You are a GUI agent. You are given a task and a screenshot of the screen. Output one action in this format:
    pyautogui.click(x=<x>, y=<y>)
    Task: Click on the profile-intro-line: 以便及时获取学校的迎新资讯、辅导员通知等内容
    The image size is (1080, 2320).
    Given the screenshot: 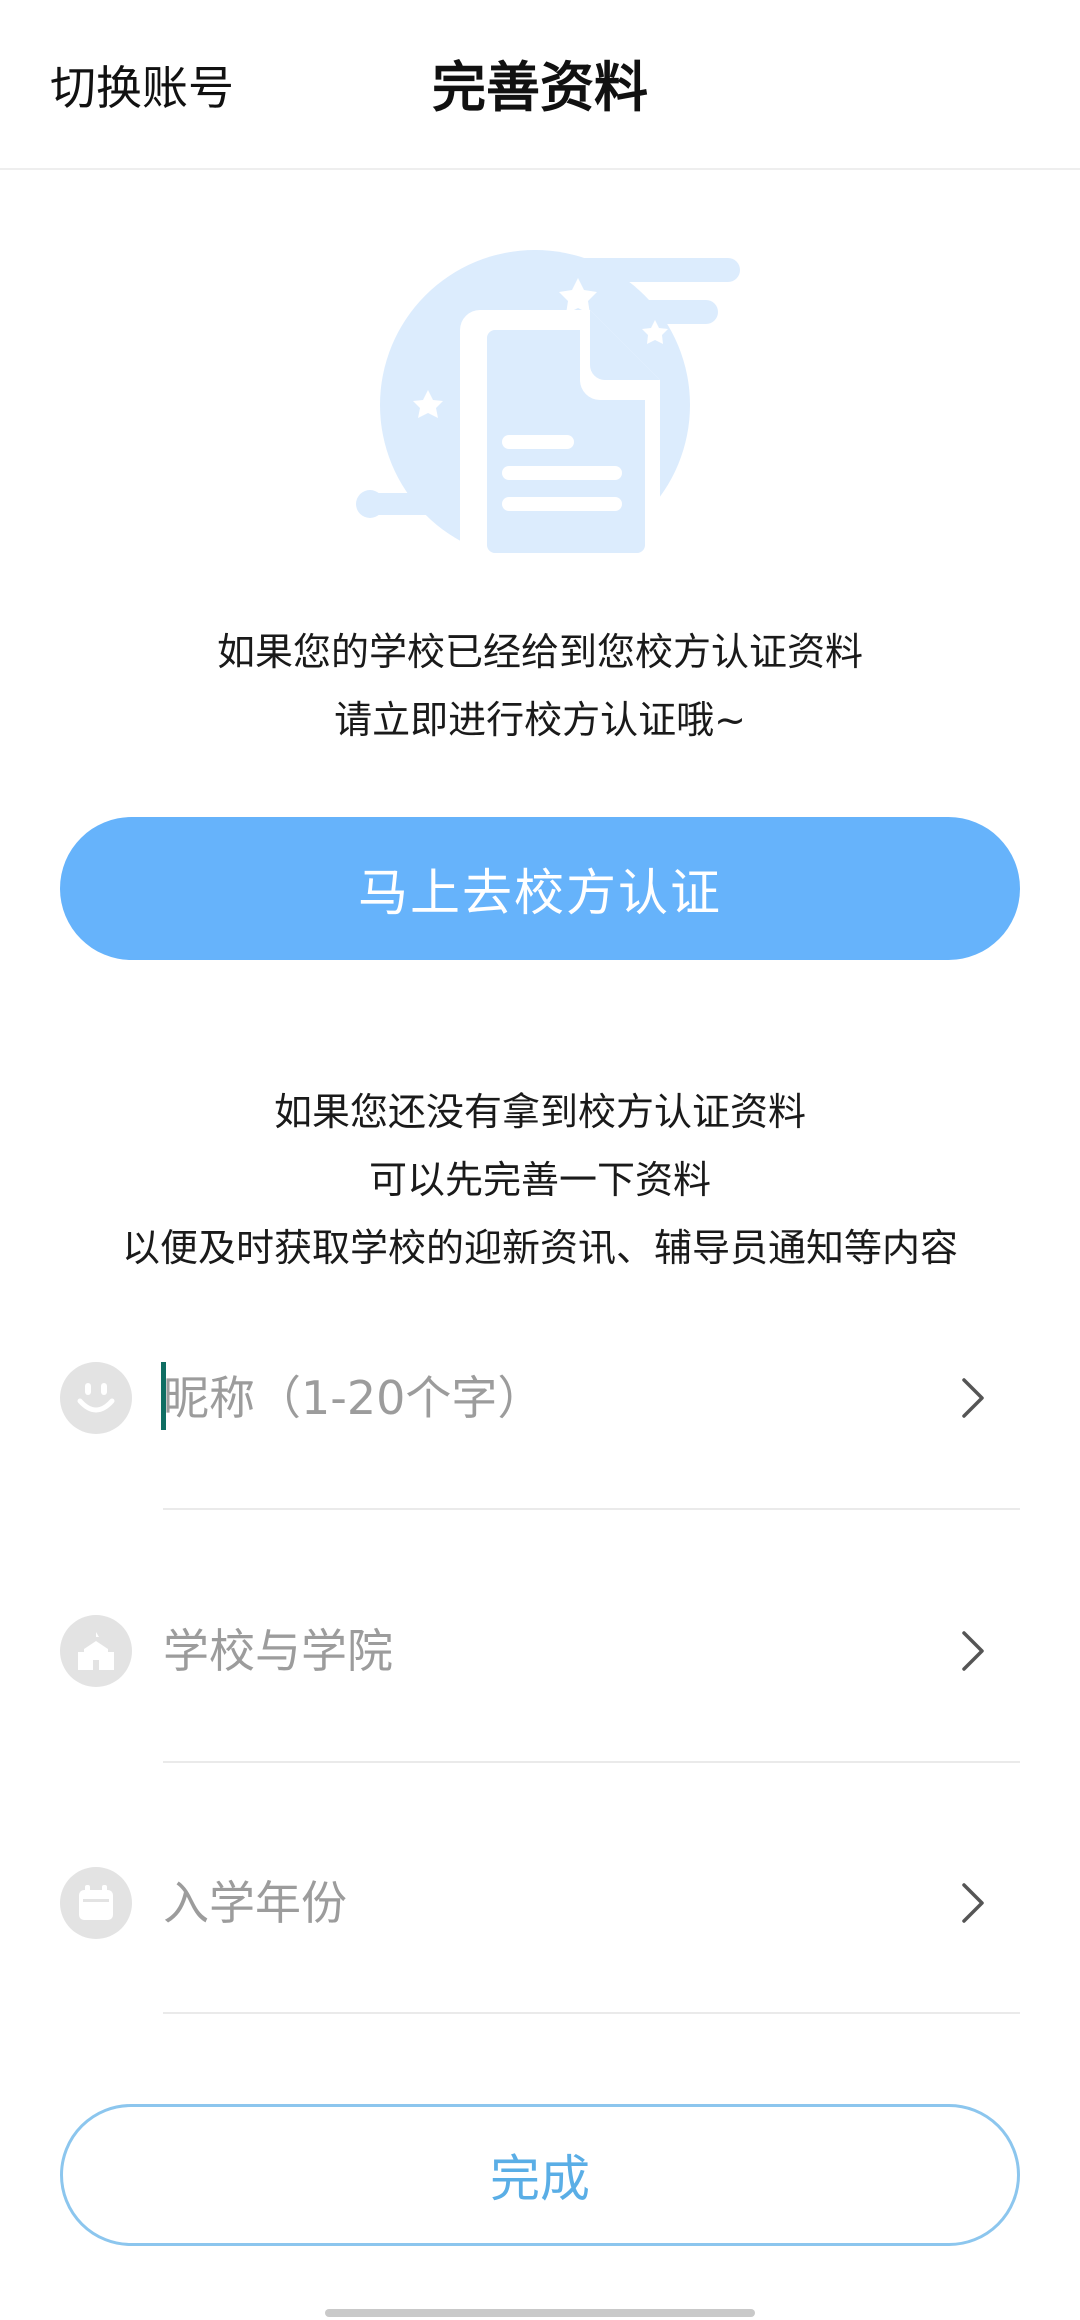 What is the action you would take?
    pyautogui.click(x=539, y=1248)
    